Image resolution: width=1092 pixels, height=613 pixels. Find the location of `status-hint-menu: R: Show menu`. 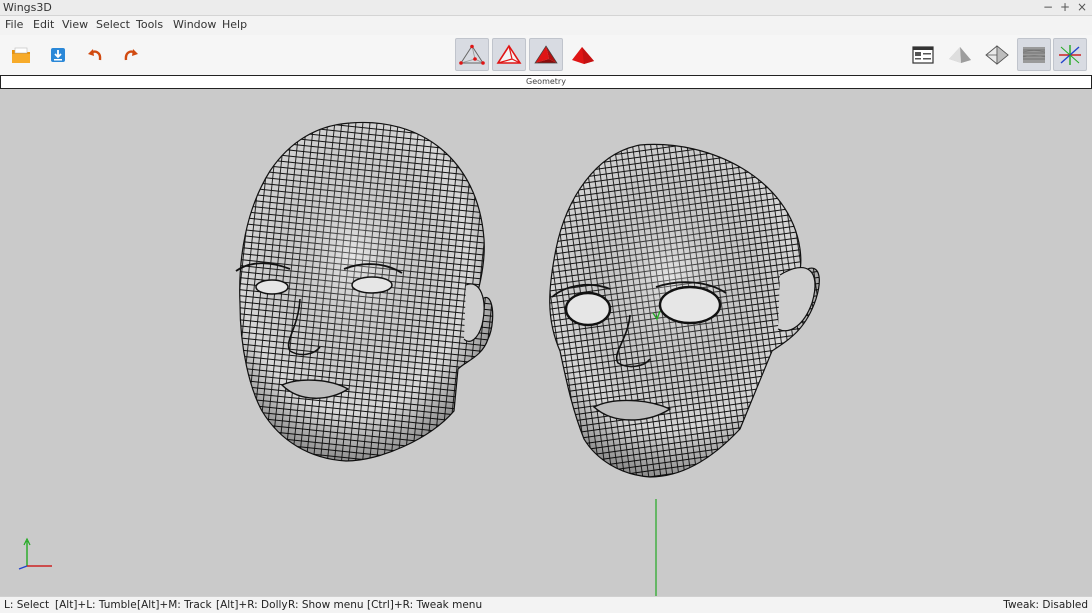

status-hint-menu: R: Show menu is located at coordinates (326, 605).